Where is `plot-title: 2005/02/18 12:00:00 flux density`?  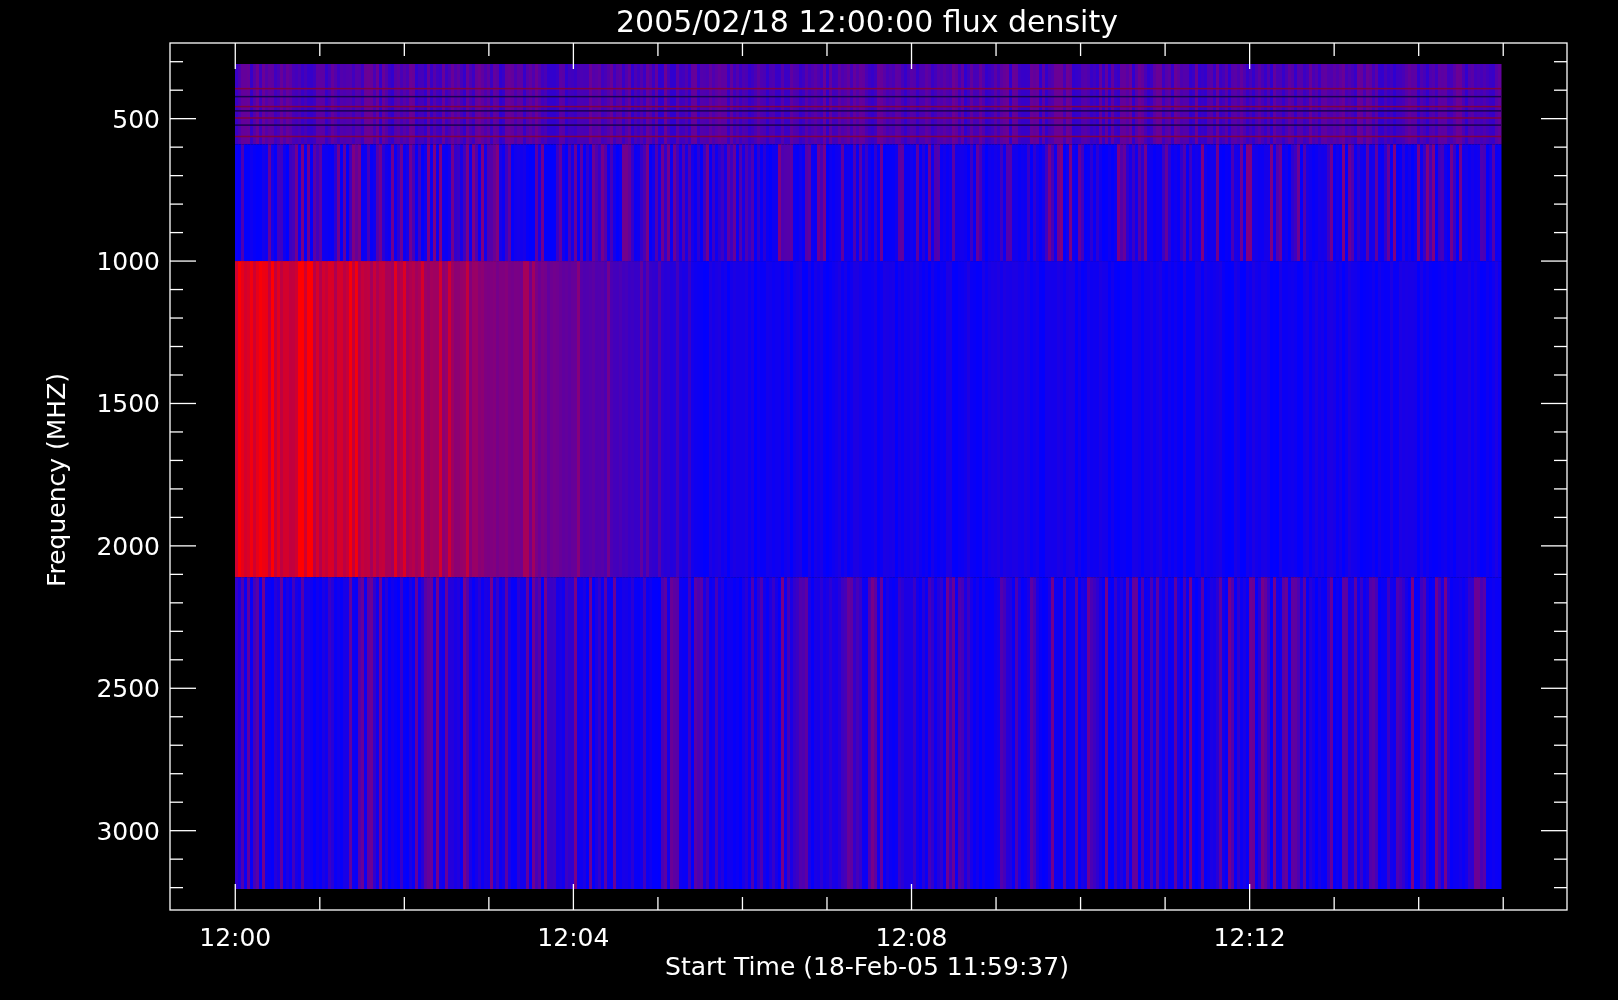
plot-title: 2005/02/18 12:00:00 flux density is located at coordinates (867, 21).